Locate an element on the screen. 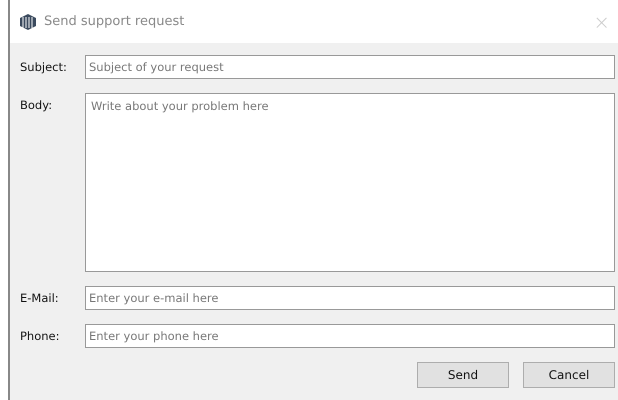 This screenshot has height=400, width=618. window-title: Send support request is located at coordinates (115, 21).